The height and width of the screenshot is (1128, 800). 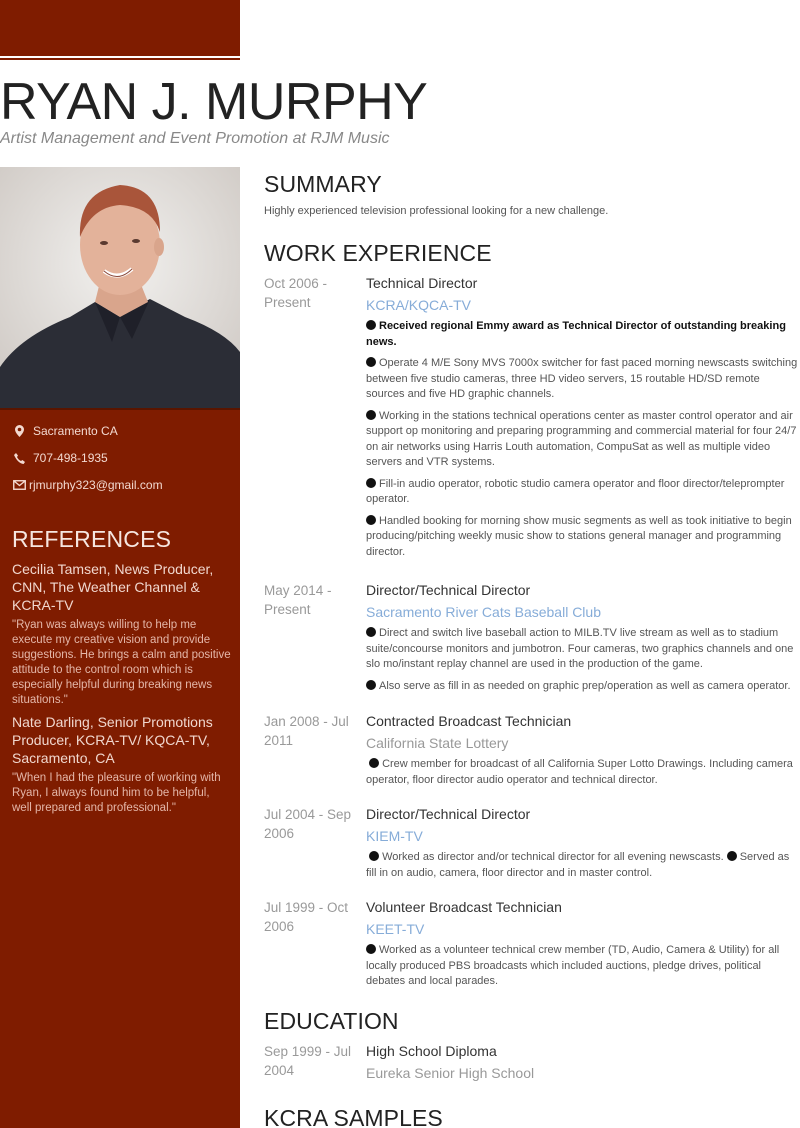 I want to click on profile-photo-illustration, so click(x=120, y=288).